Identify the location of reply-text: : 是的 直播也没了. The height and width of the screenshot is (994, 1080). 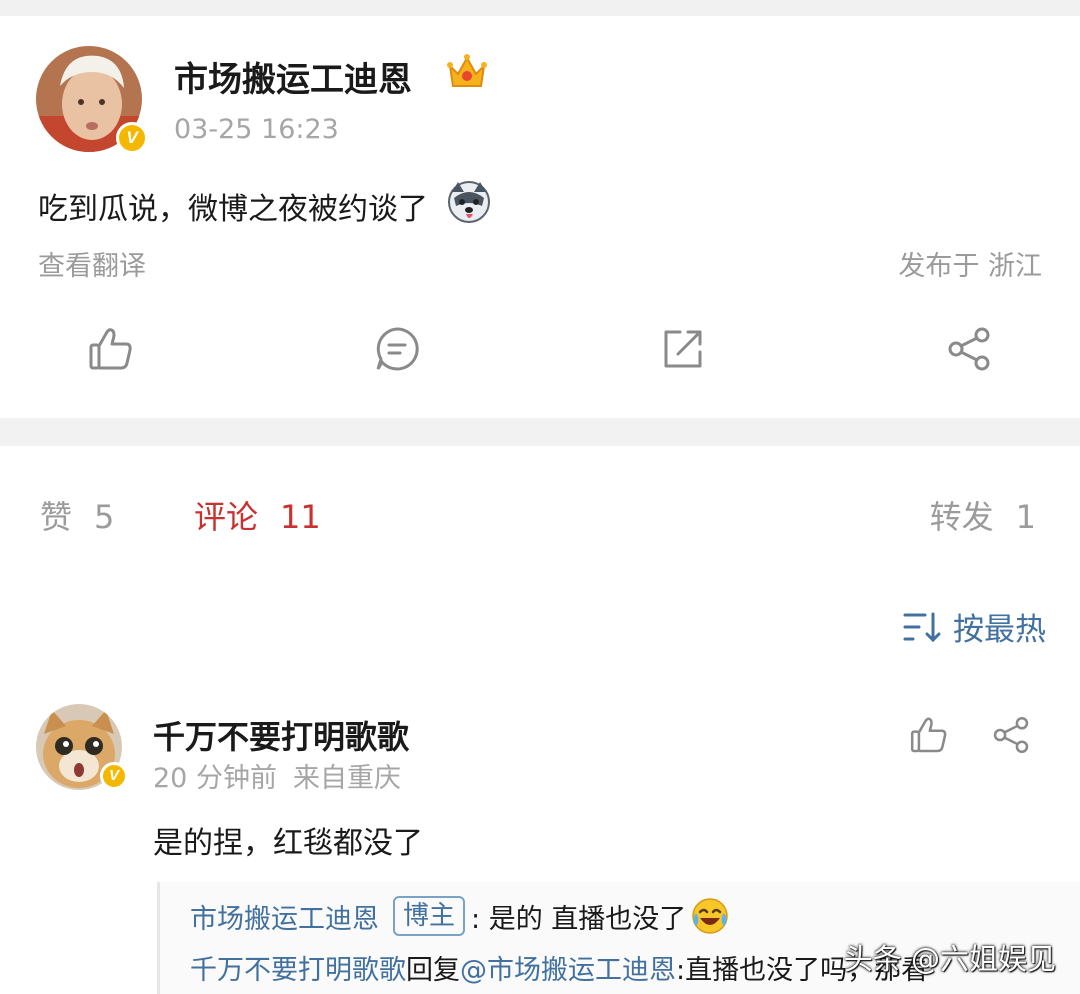
(579, 919).